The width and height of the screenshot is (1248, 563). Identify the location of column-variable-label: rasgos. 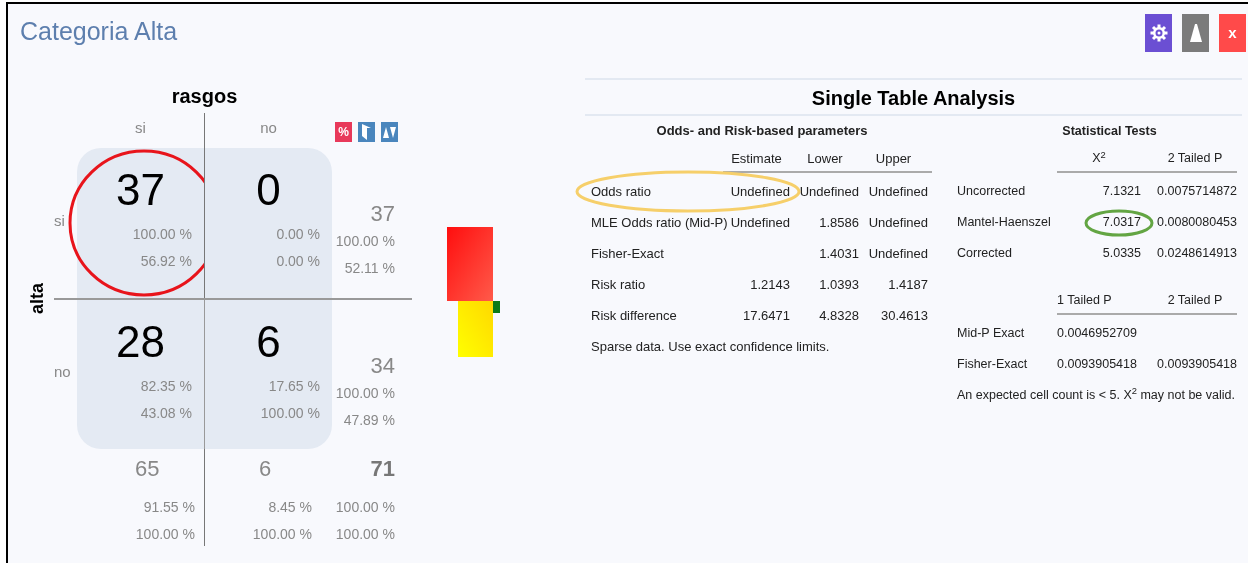
(204, 96).